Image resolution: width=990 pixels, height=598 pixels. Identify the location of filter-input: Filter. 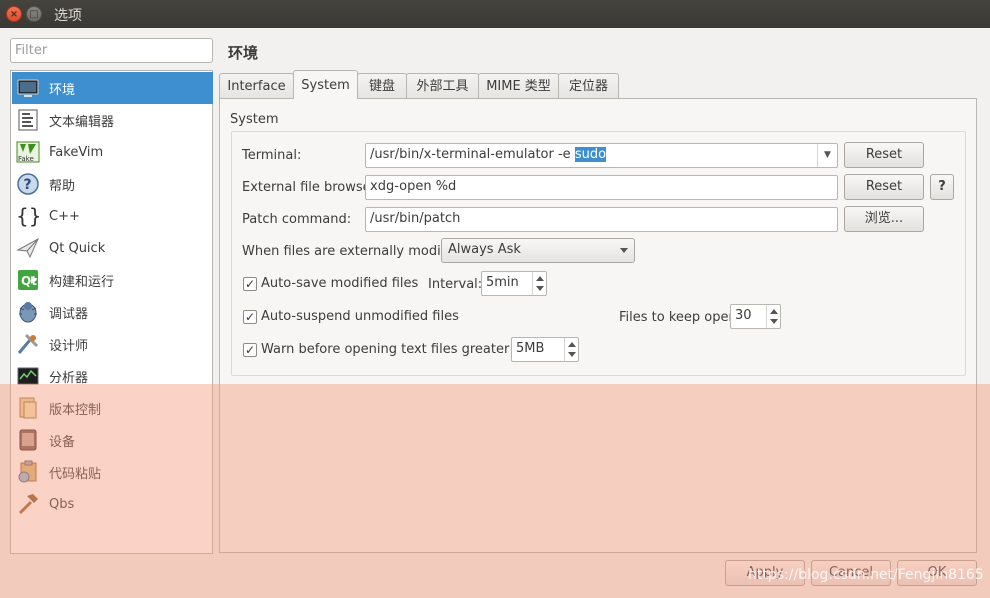
(111, 50).